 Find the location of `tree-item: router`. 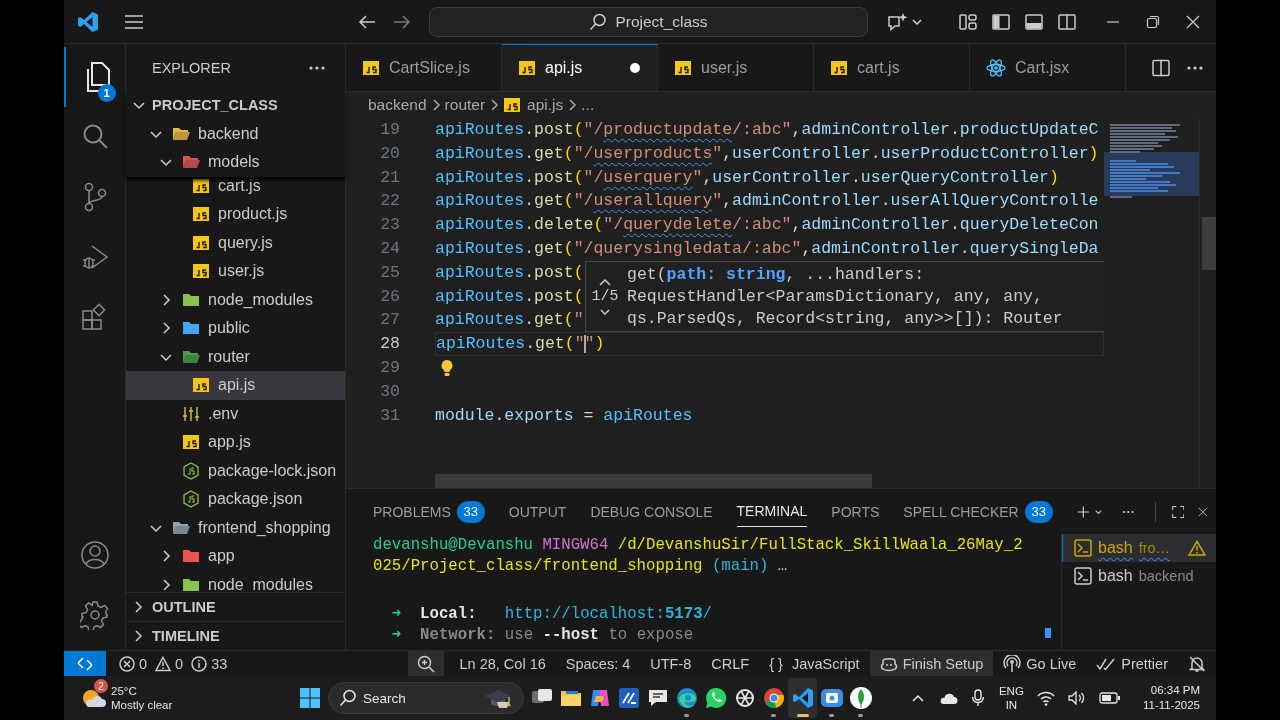

tree-item: router is located at coordinates (235, 356).